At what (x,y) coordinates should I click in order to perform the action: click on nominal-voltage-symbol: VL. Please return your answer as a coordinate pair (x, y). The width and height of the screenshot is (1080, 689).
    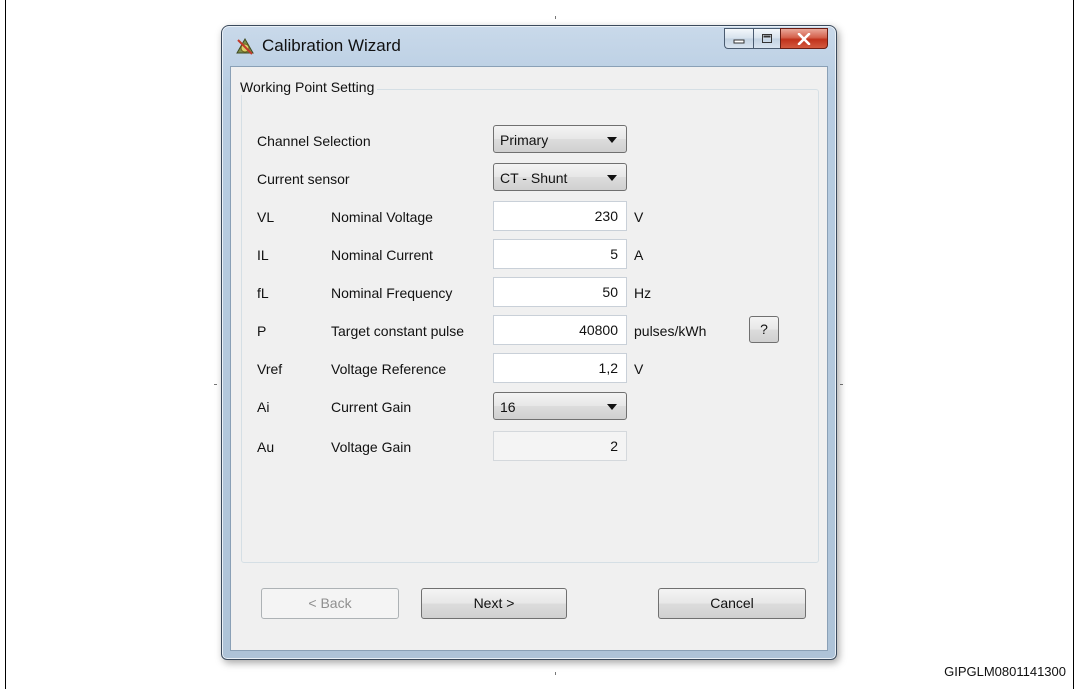
    Looking at the image, I should click on (266, 217).